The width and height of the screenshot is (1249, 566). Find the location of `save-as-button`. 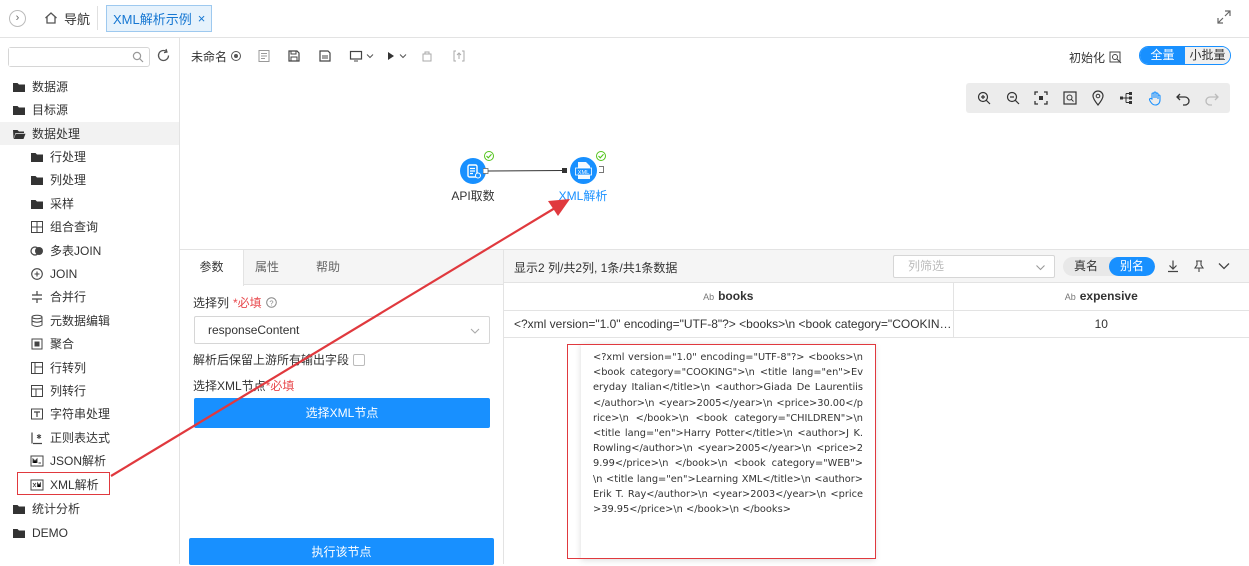

save-as-button is located at coordinates (325, 56).